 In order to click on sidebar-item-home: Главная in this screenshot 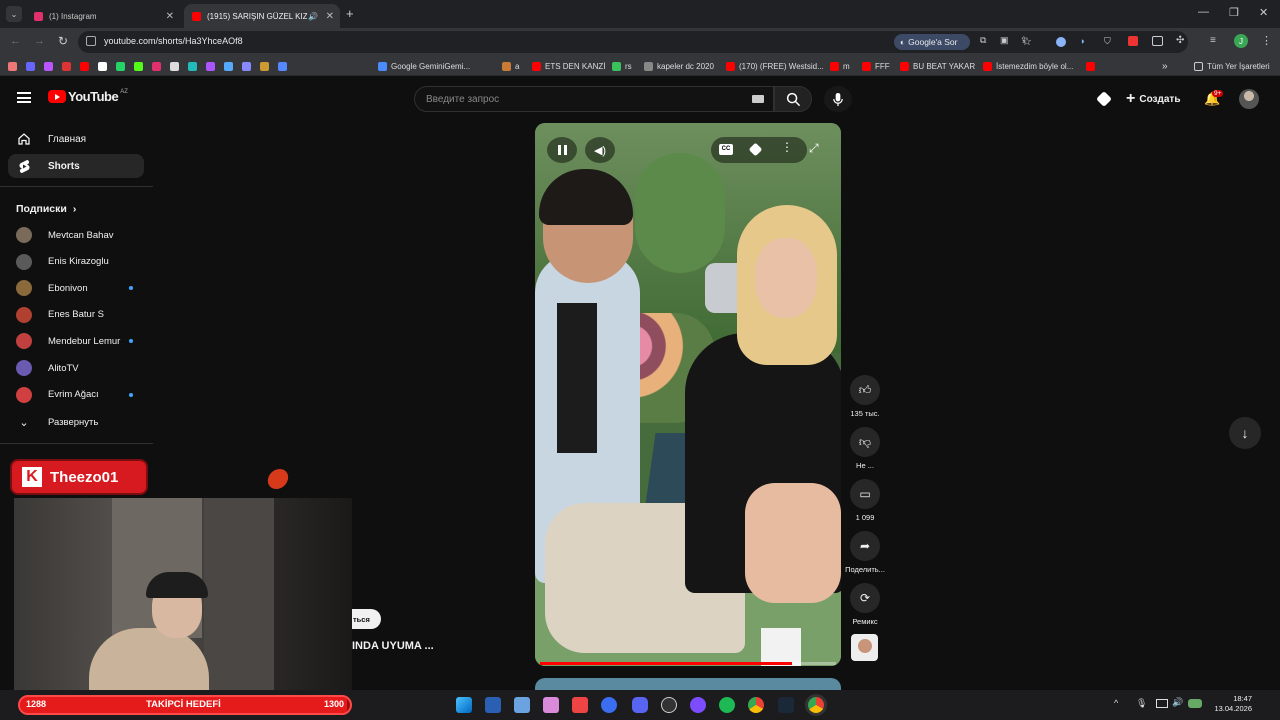, I will do `click(76, 139)`.